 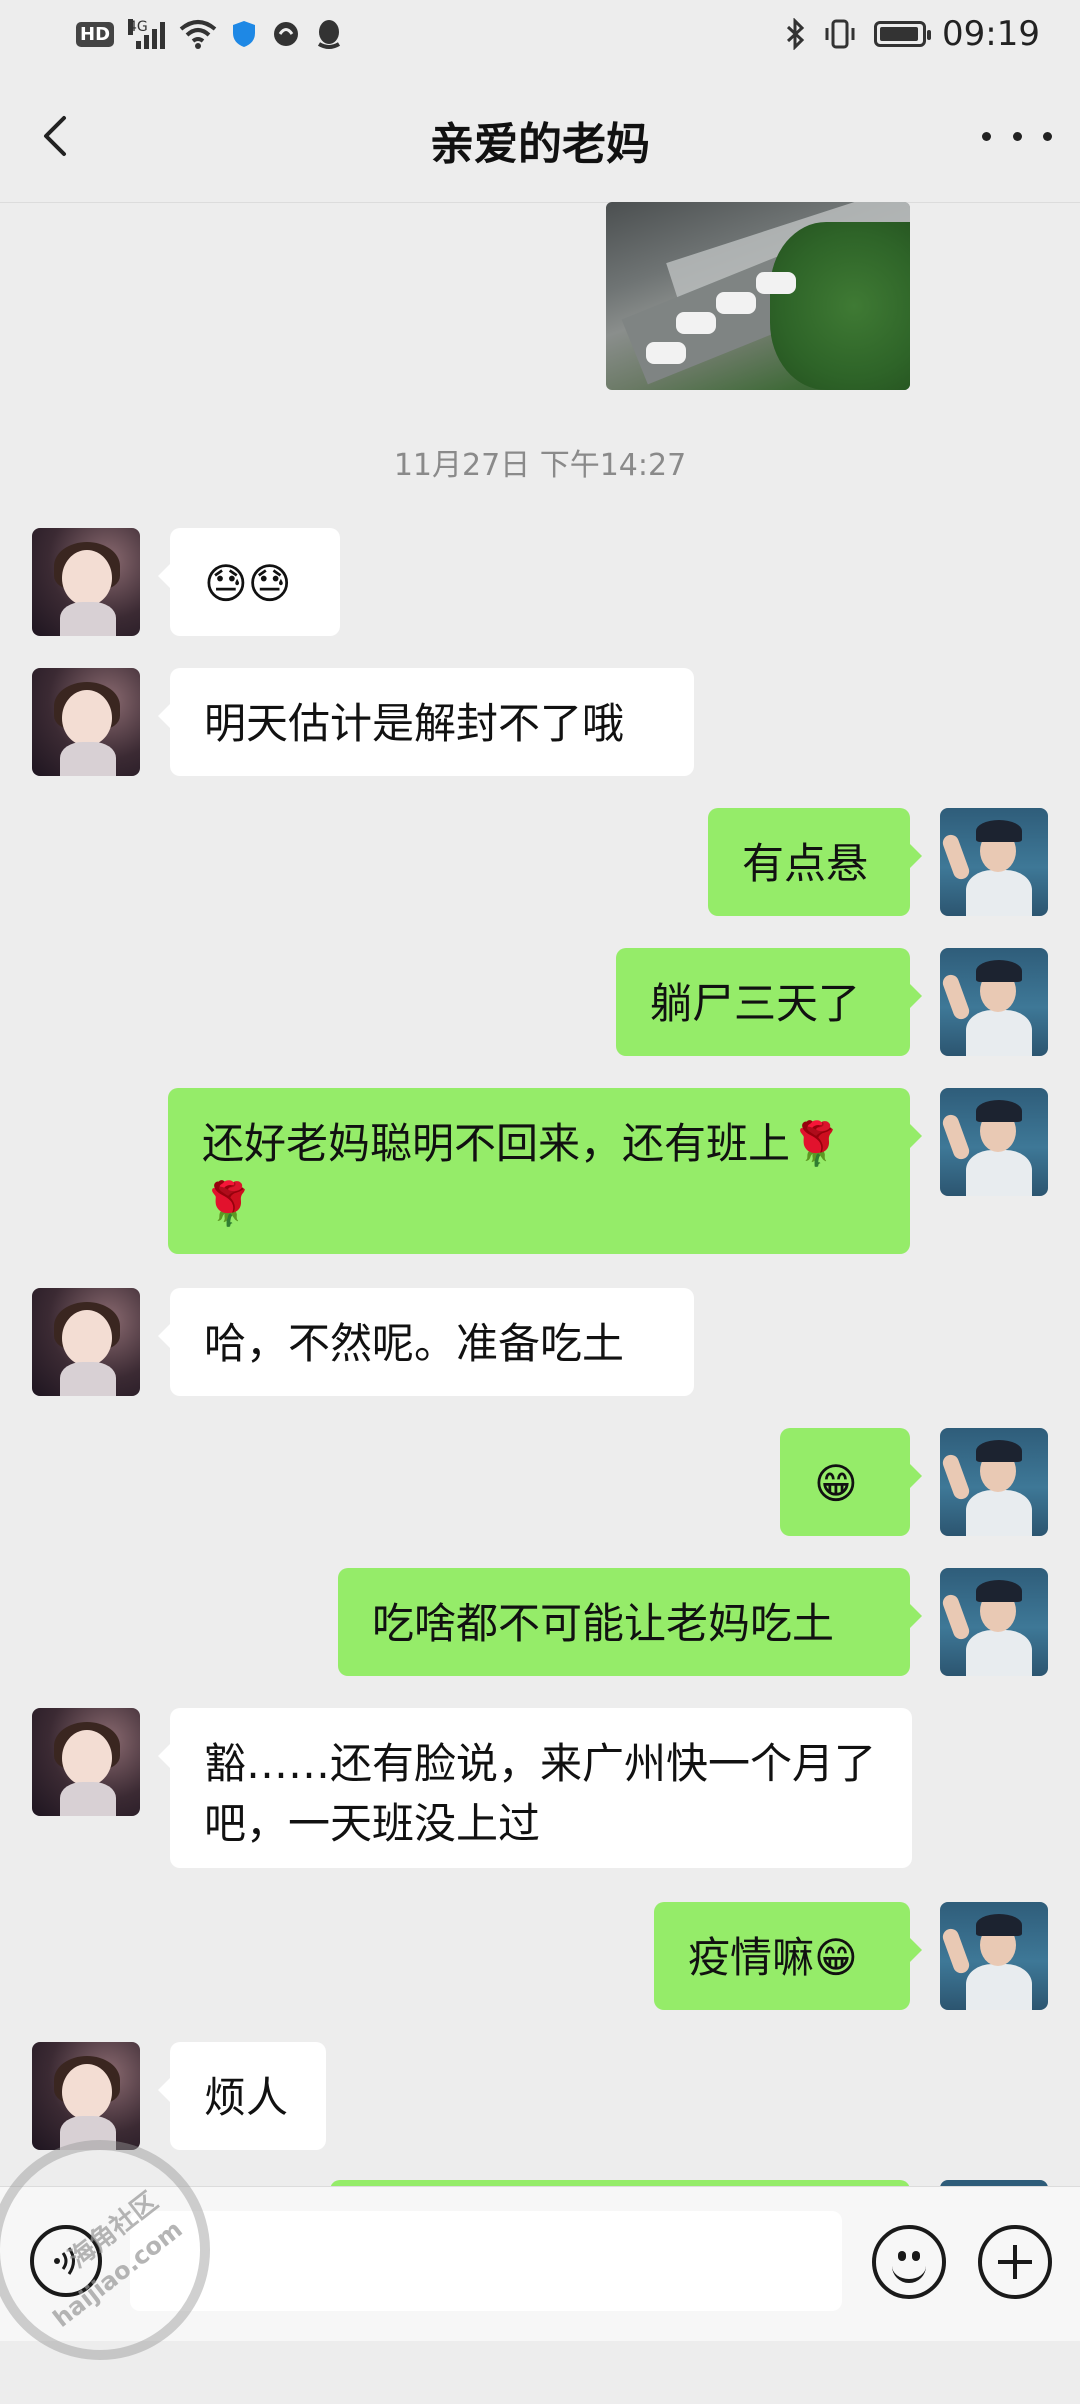 What do you see at coordinates (909, 2262) in the screenshot?
I see `emoji-icon` at bounding box center [909, 2262].